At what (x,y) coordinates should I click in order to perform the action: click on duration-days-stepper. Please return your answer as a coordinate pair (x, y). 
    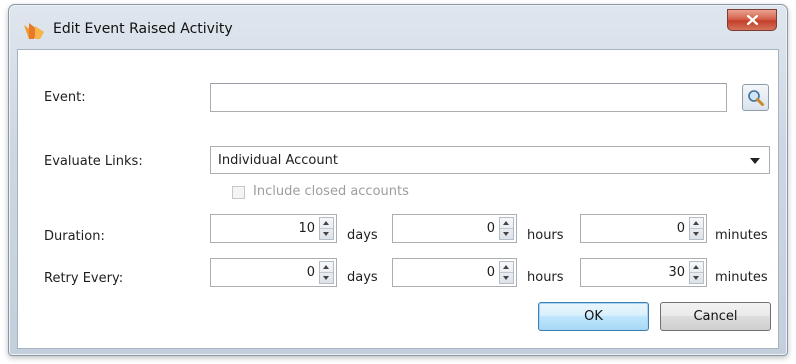
    Looking at the image, I should click on (326, 228).